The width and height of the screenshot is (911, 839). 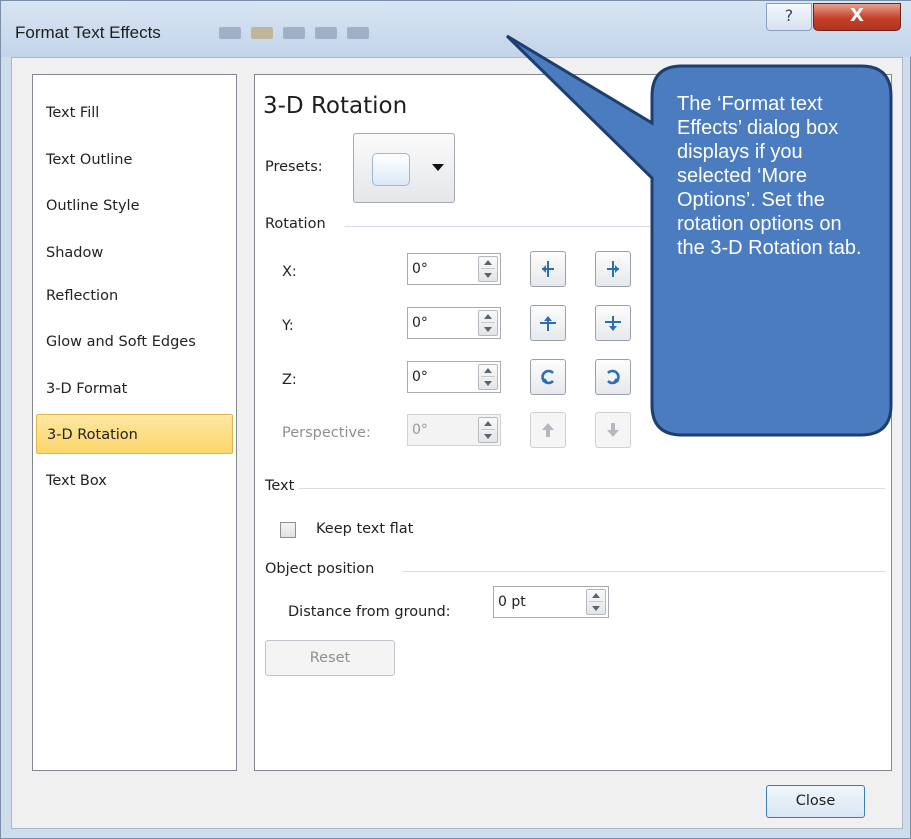 What do you see at coordinates (857, 17) in the screenshot?
I see `window-close-button: X` at bounding box center [857, 17].